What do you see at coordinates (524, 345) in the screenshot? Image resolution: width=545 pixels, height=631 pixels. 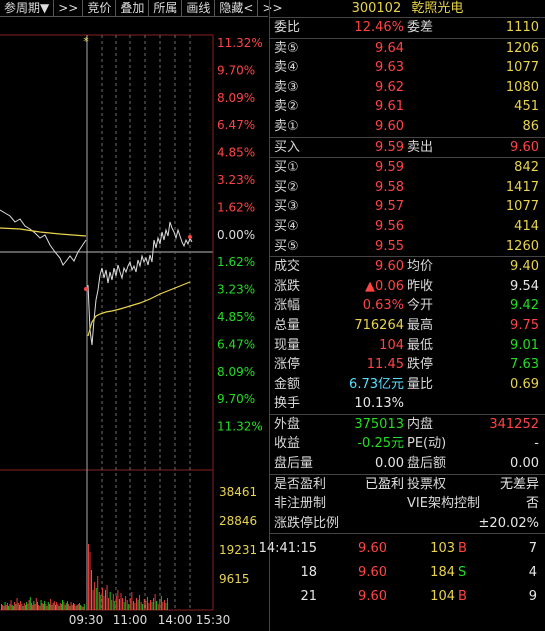 I see `stat-value-2: 9.01` at bounding box center [524, 345].